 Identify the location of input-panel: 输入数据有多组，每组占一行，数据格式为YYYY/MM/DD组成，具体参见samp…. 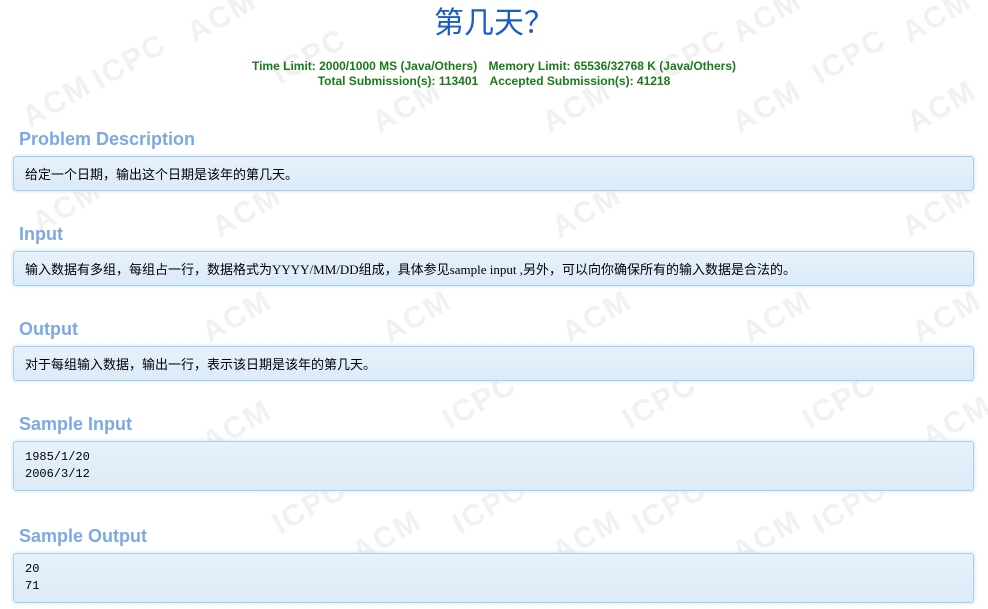
(493, 268).